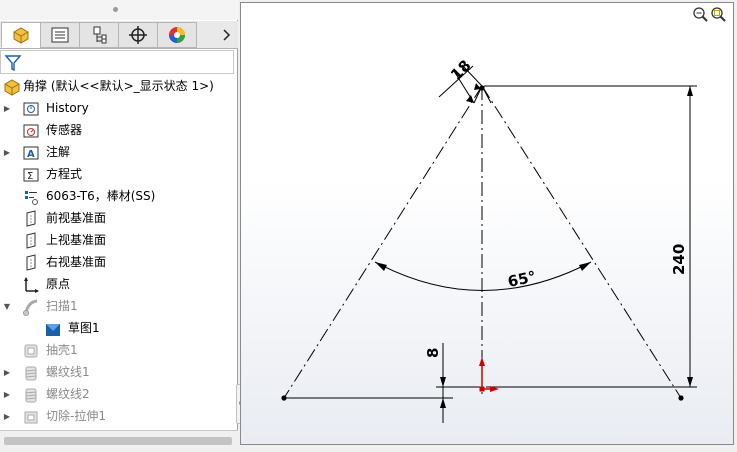 Image resolution: width=737 pixels, height=452 pixels. I want to click on collapse-arrow-icon: ▼, so click(7, 306).